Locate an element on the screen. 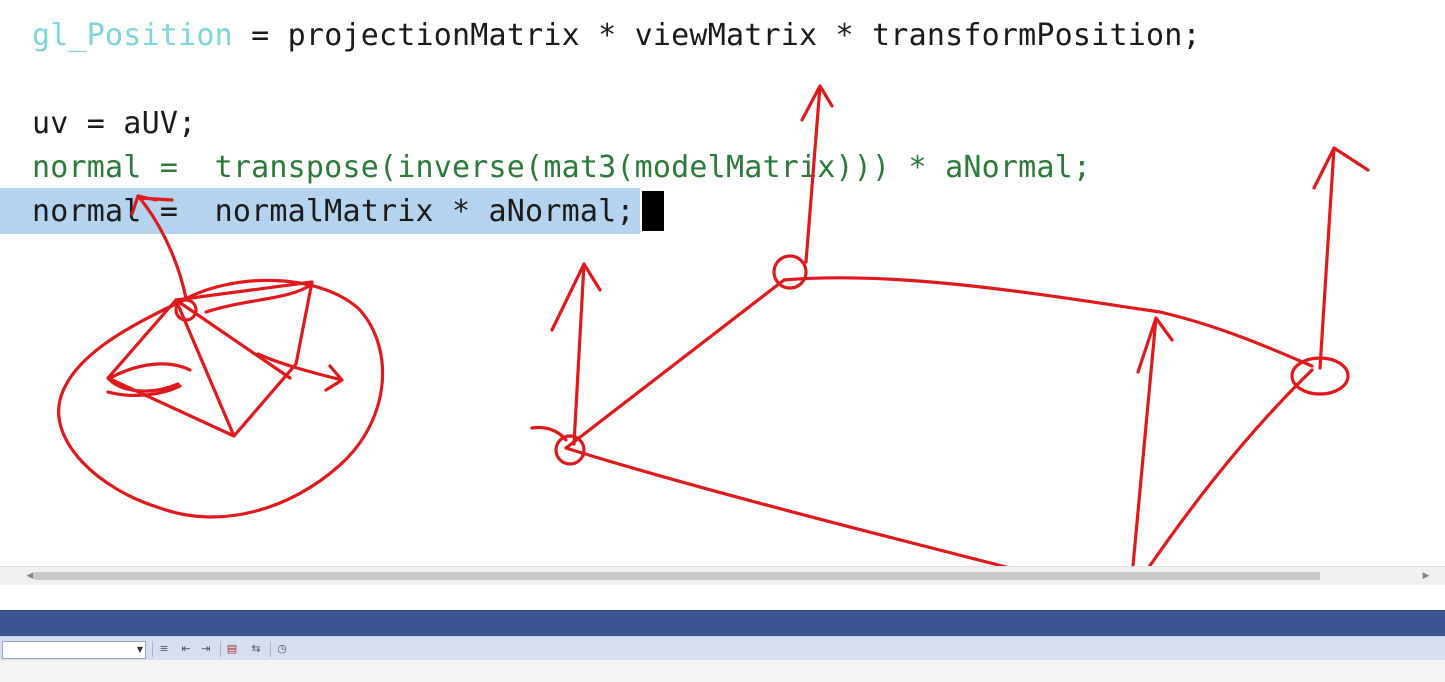 This screenshot has height=682, width=1445. horizontal-scrollbar: ◀ ▶ is located at coordinates (722, 576).